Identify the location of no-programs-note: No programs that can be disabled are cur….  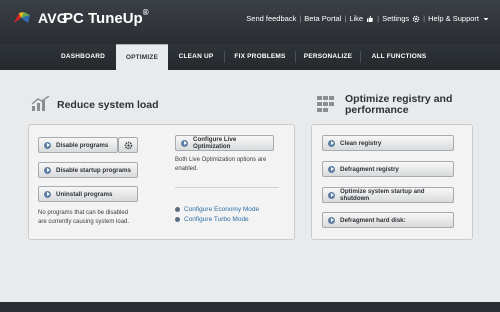
(83, 218).